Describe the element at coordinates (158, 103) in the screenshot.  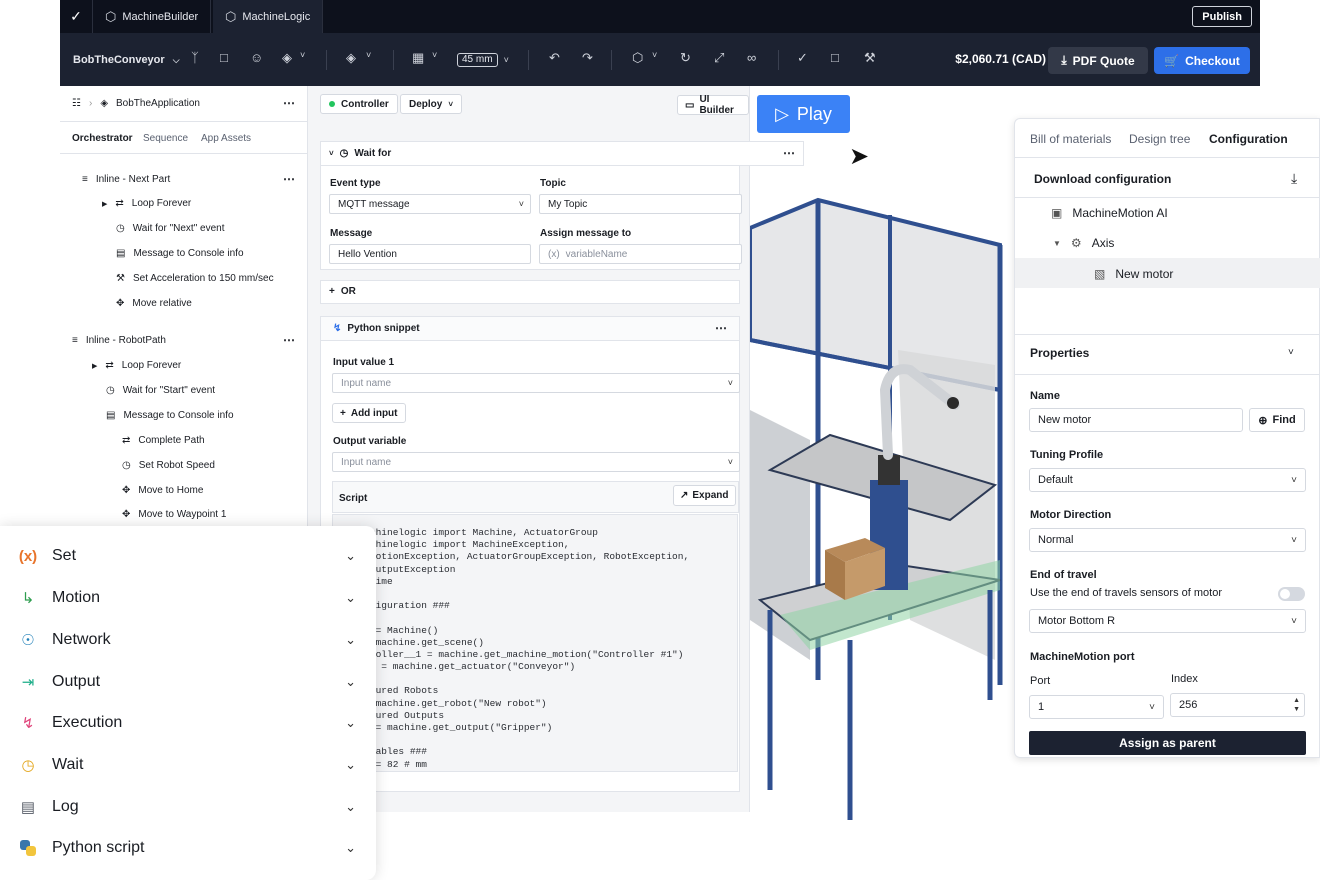
I see `breadcrumb-app: BobTheApplication` at that location.